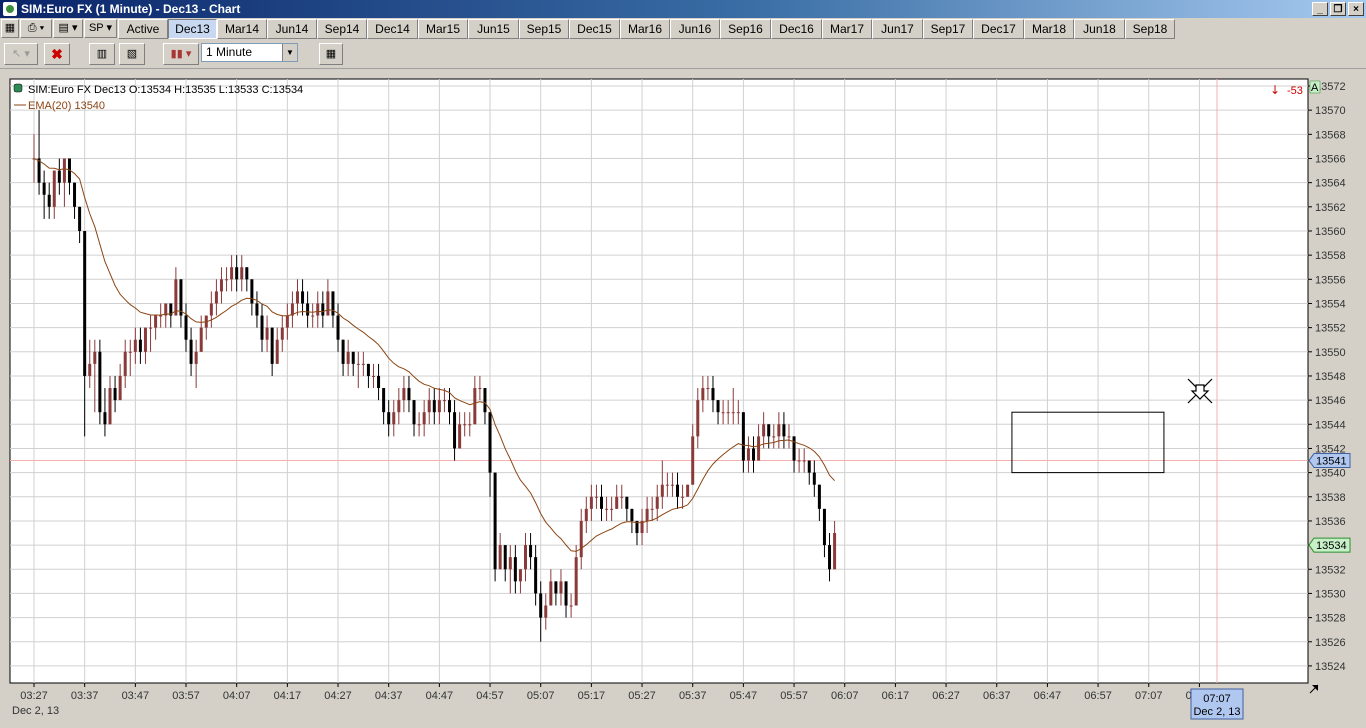  Describe the element at coordinates (796, 29) in the screenshot. I see `tab-dec16: Dec16` at that location.